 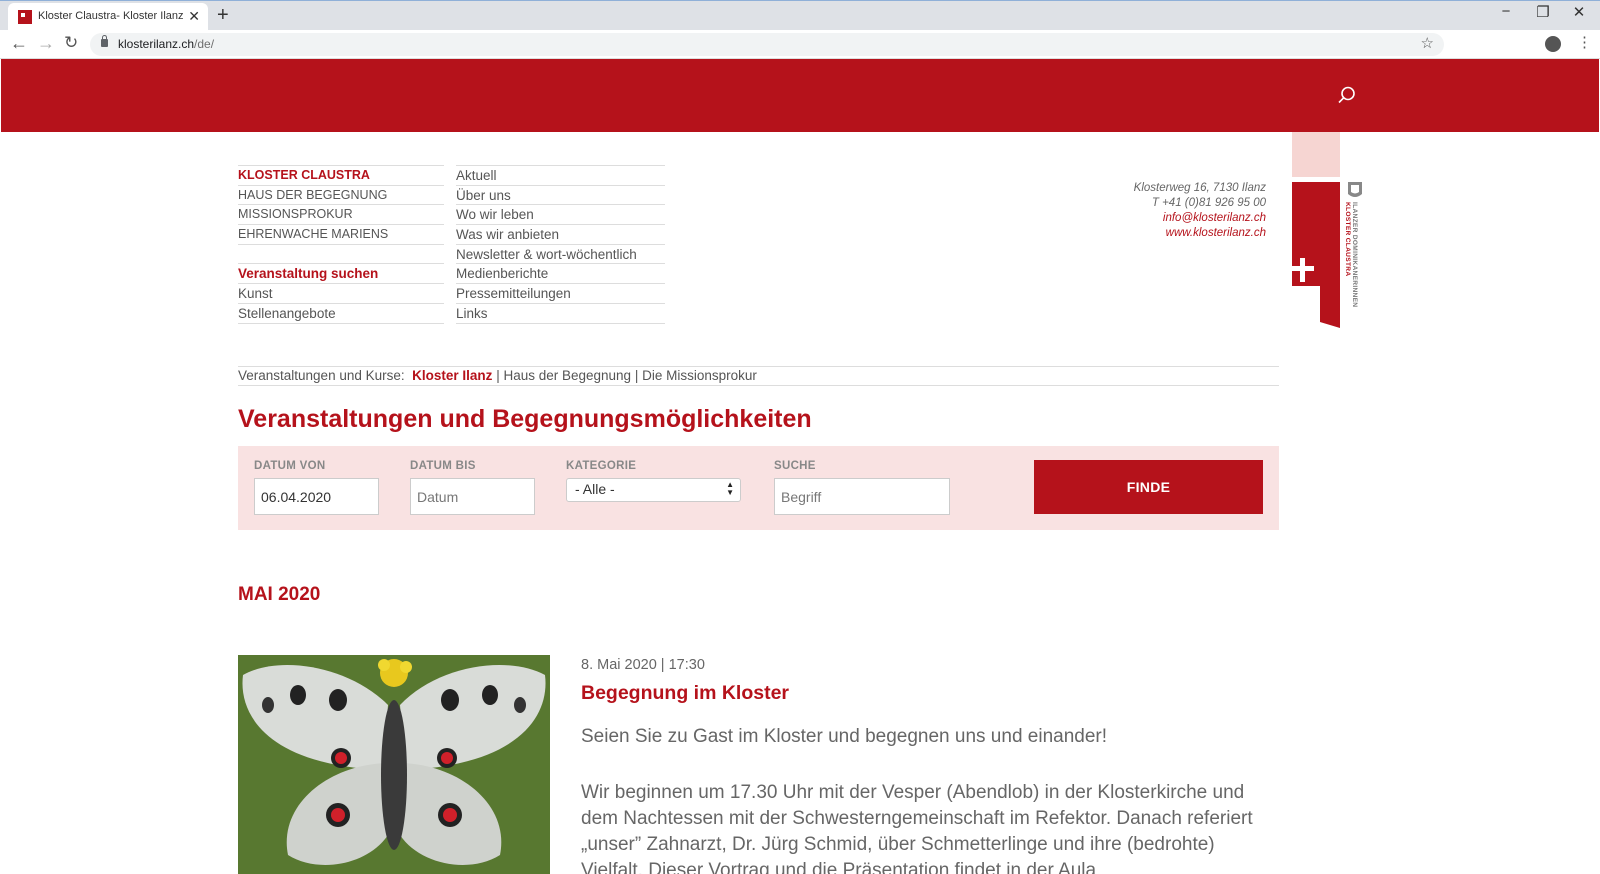 What do you see at coordinates (699, 375) in the screenshot?
I see `crumb-die-missionsprokur: Die Missionsprokur` at bounding box center [699, 375].